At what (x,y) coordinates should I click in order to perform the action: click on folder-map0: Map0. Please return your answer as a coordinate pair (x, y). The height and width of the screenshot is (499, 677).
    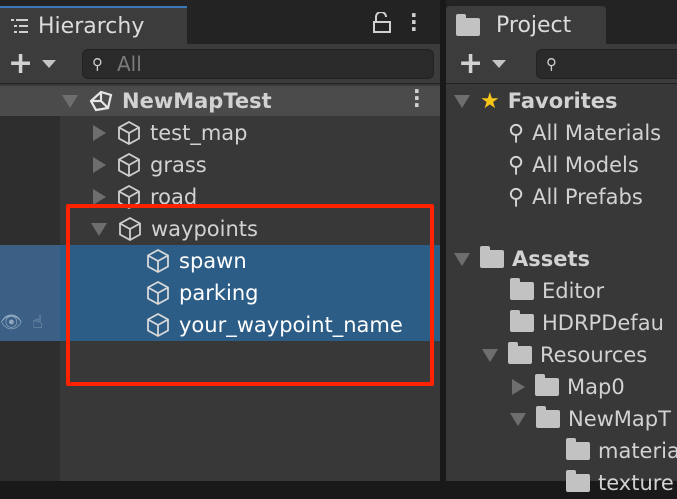
    Looking at the image, I should click on (568, 387).